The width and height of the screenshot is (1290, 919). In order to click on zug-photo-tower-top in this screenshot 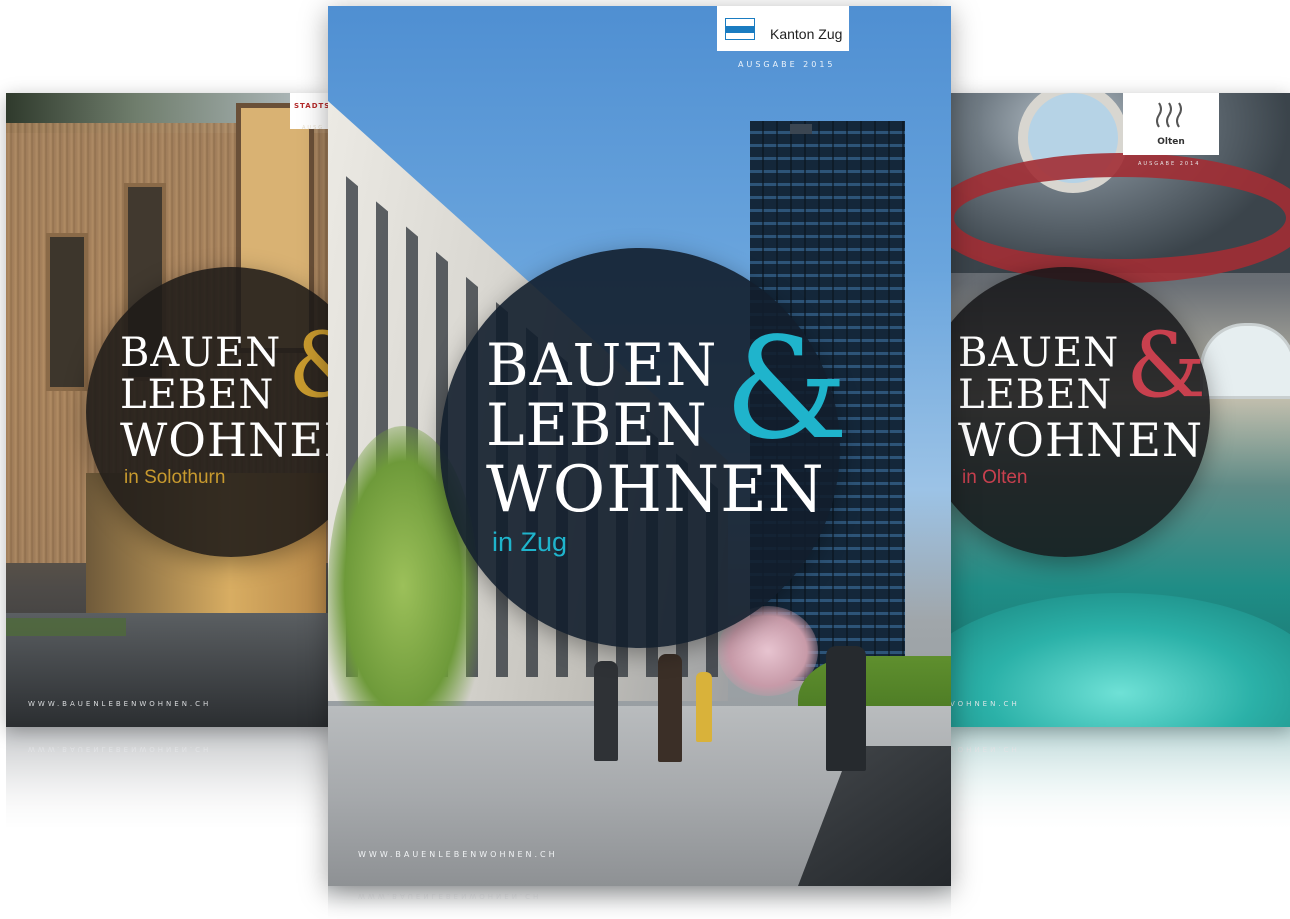, I will do `click(801, 129)`.